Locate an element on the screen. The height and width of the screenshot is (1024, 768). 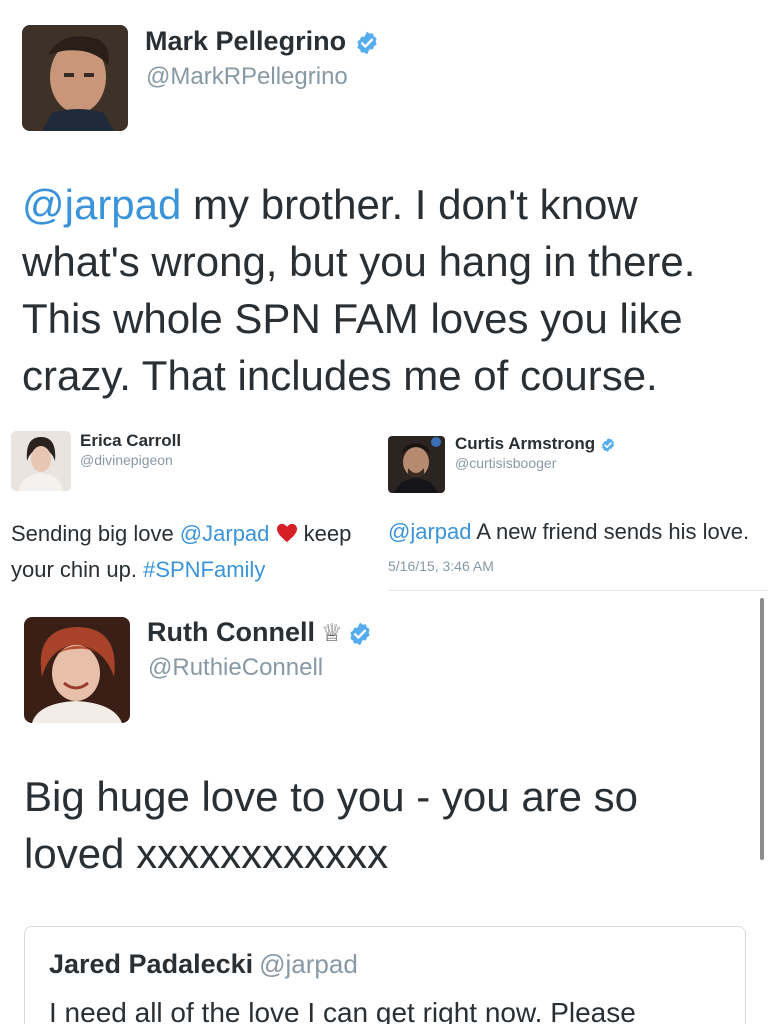
display-name: Curtis Armstrong is located at coordinates (535, 444).